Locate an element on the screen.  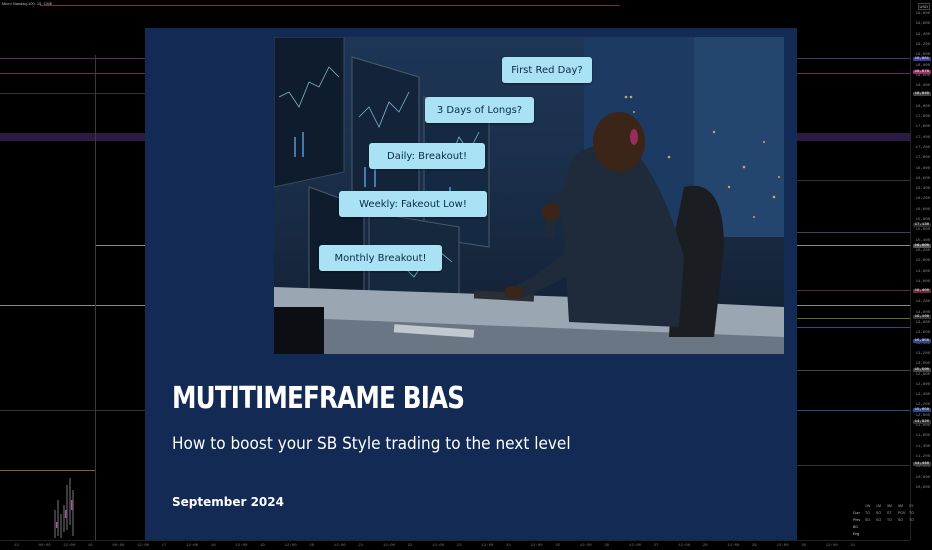
time-tick-label: 22 is located at coordinates (410, 546).